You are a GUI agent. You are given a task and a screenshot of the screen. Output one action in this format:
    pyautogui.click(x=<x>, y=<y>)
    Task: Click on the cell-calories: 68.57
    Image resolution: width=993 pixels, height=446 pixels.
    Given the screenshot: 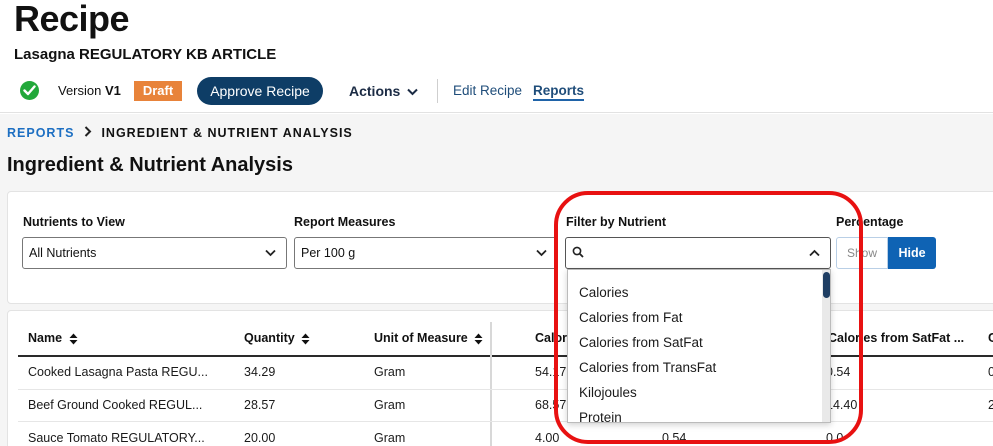 What is the action you would take?
    pyautogui.click(x=551, y=405)
    